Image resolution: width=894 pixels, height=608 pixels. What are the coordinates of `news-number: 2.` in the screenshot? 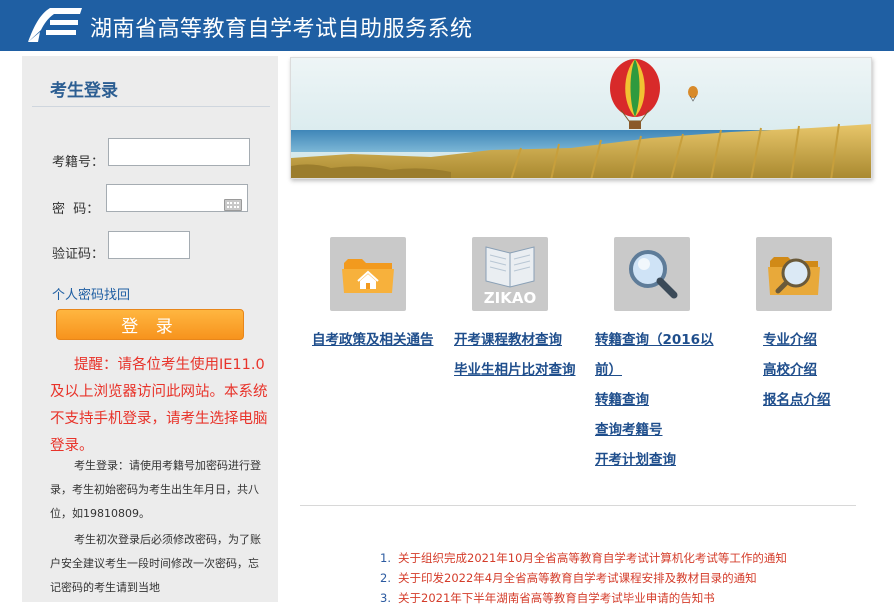 It's located at (385, 578).